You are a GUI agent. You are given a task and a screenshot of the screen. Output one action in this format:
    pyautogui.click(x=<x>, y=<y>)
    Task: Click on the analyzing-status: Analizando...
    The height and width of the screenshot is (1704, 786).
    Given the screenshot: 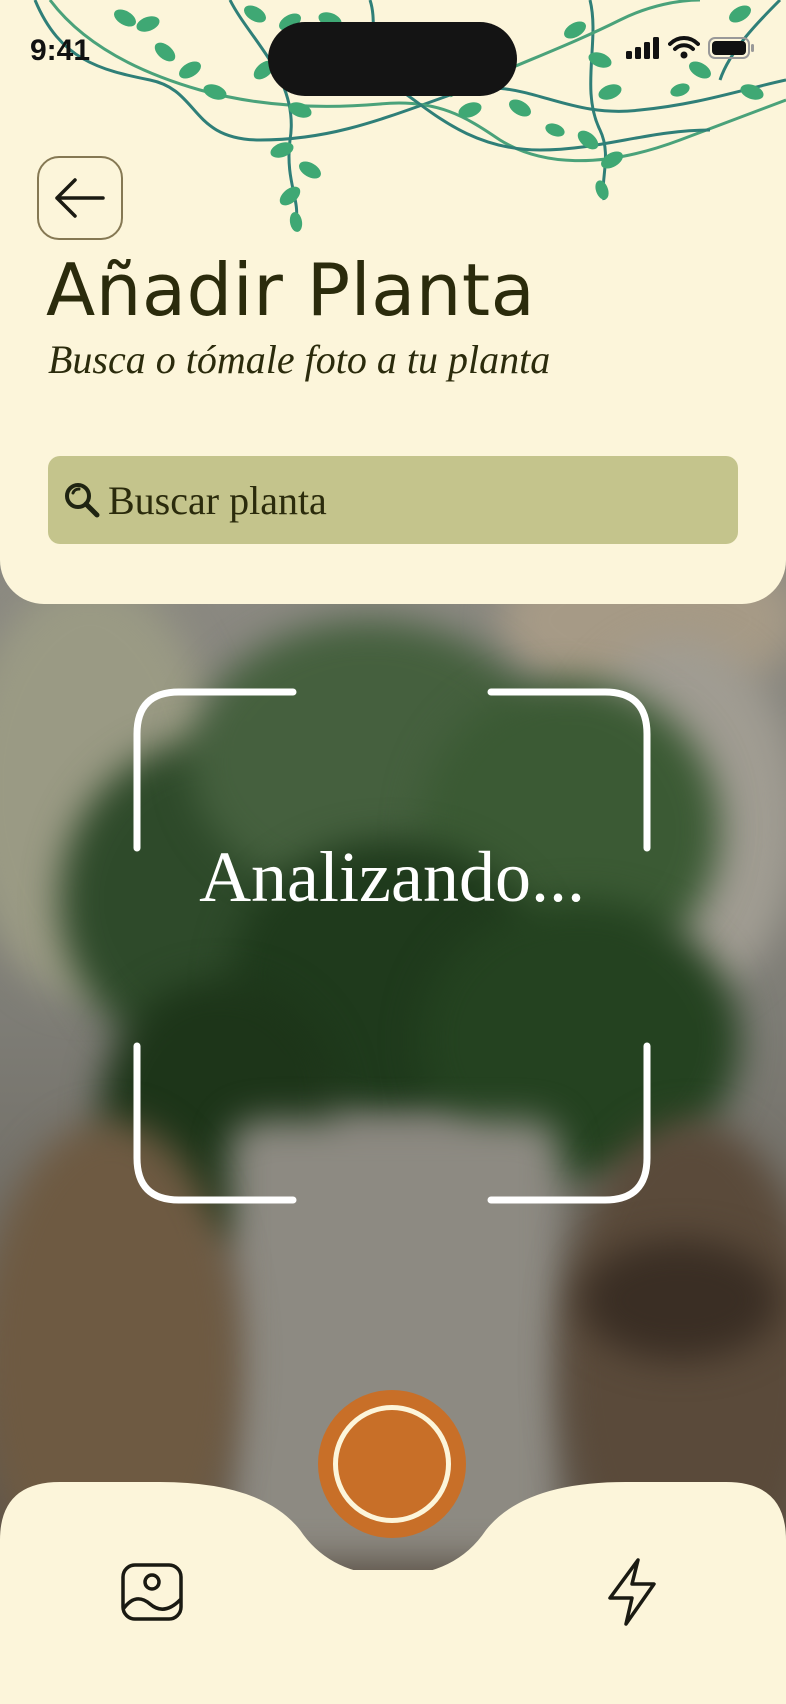 What is the action you would take?
    pyautogui.click(x=392, y=877)
    